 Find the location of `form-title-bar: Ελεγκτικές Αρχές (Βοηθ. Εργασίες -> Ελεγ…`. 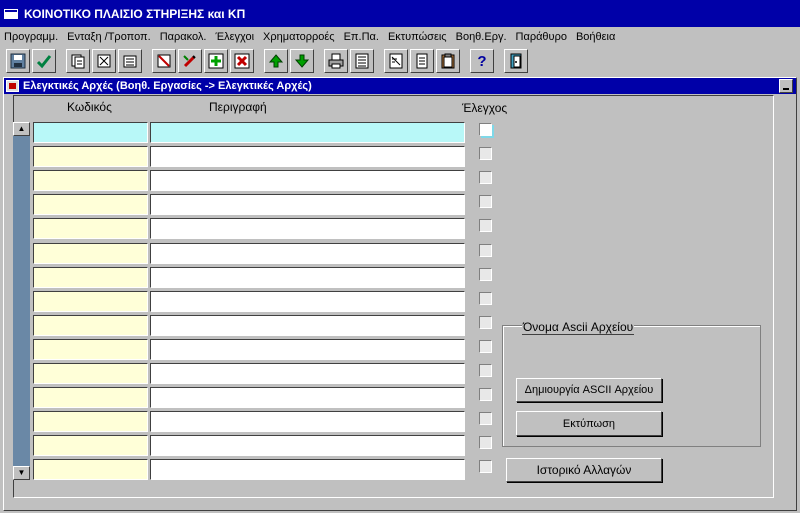

form-title-bar: Ελεγκτικές Αρχές (Βοηθ. Εργασίες -> Ελεγ… is located at coordinates (400, 86).